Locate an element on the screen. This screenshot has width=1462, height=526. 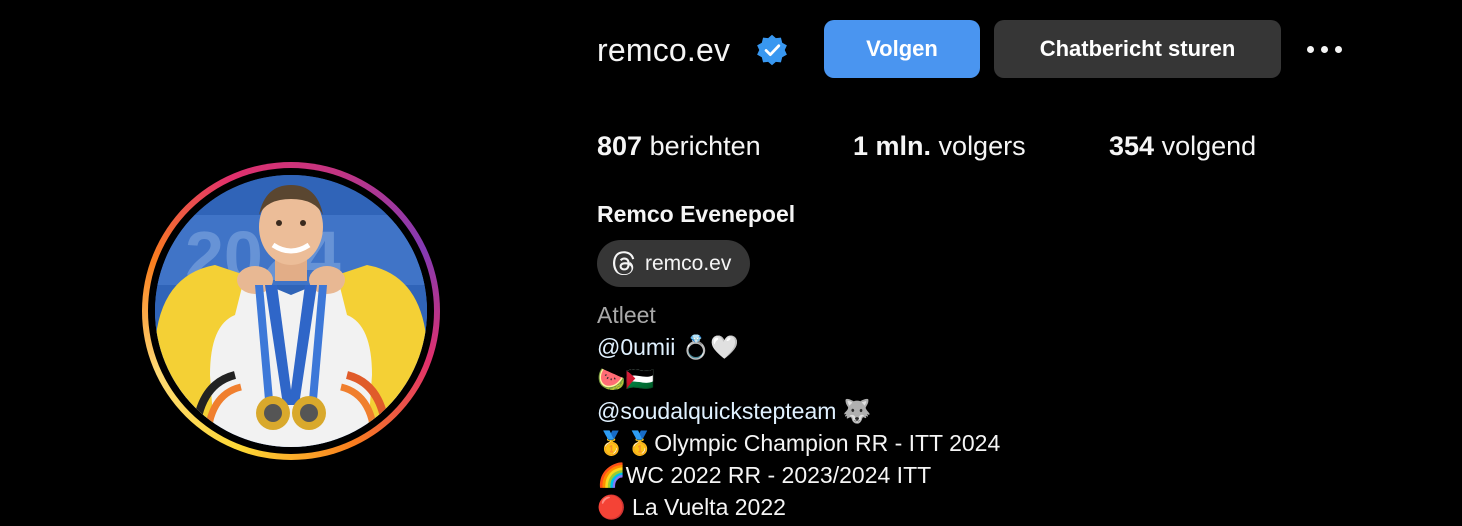
bio-line: @soudalquickstepteam 🐺 is located at coordinates (734, 411).